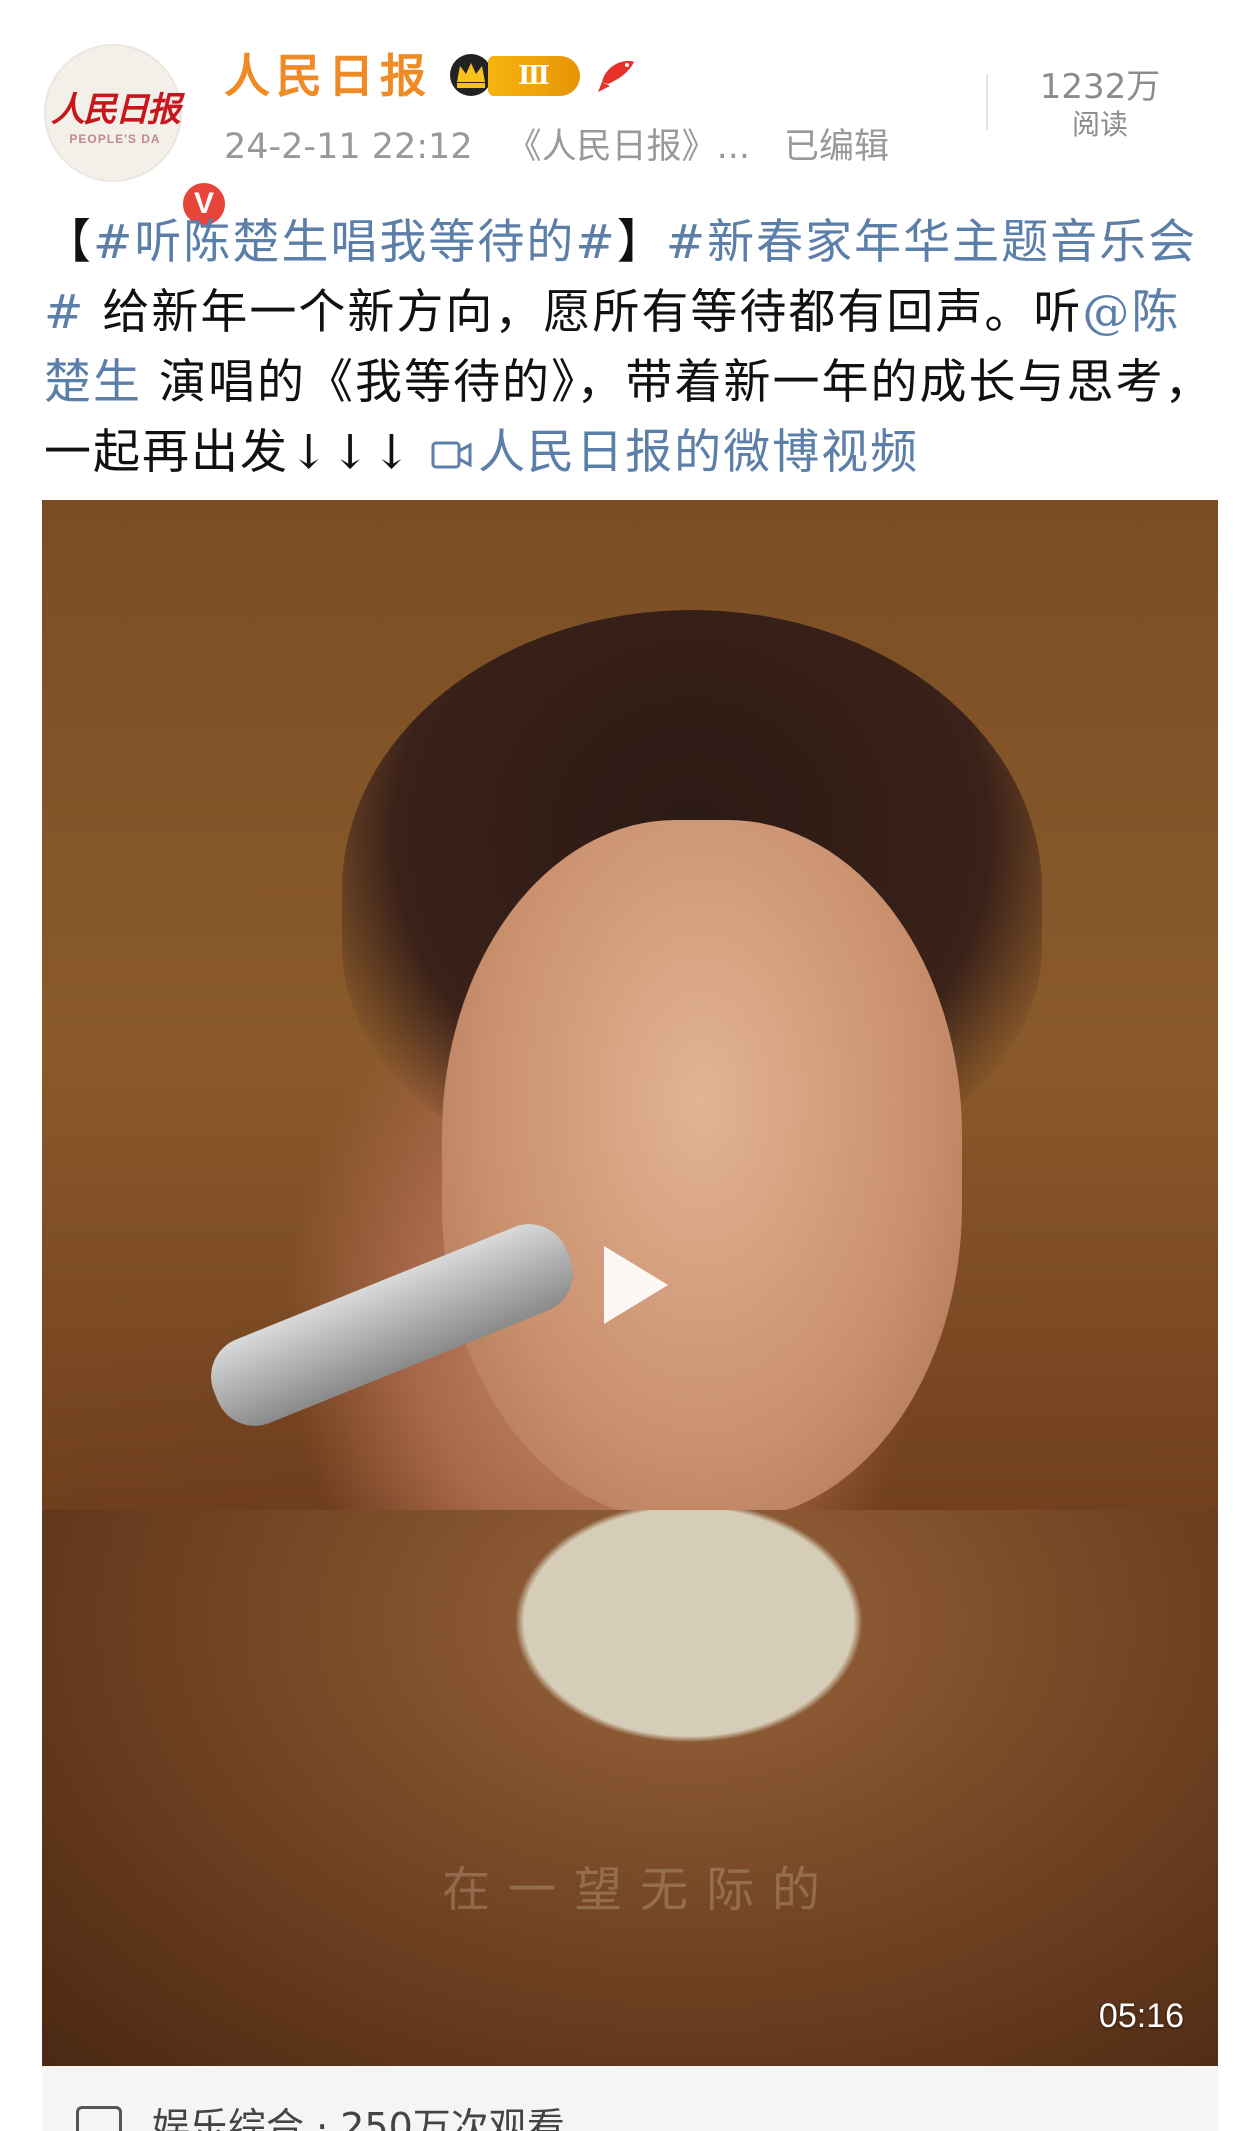  I want to click on username-link: 人民日报, so click(328, 76).